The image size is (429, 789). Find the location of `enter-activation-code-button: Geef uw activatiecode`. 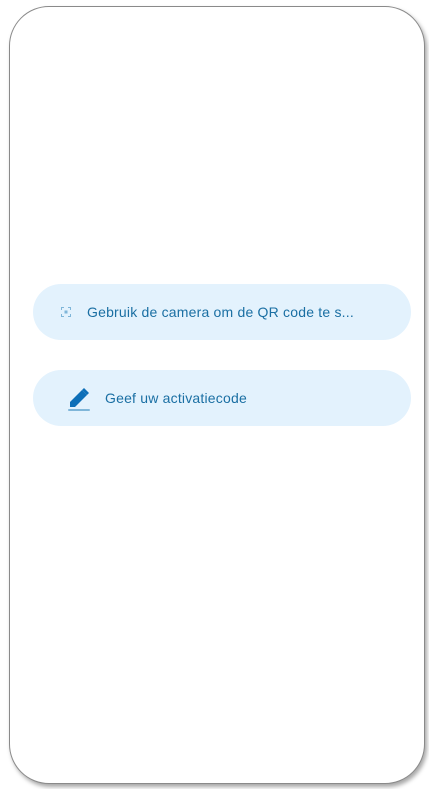

enter-activation-code-button: Geef uw activatiecode is located at coordinates (222, 398).